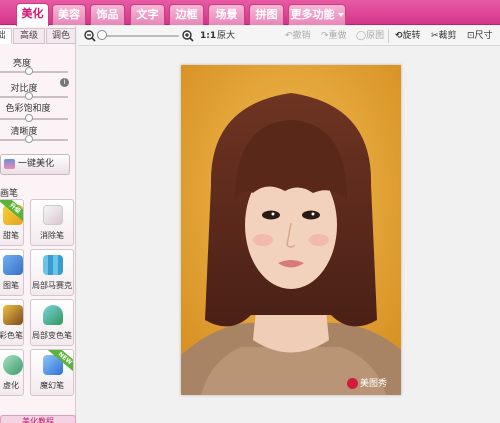  What do you see at coordinates (107, 14) in the screenshot?
I see `tab-accessories: 饰品` at bounding box center [107, 14].